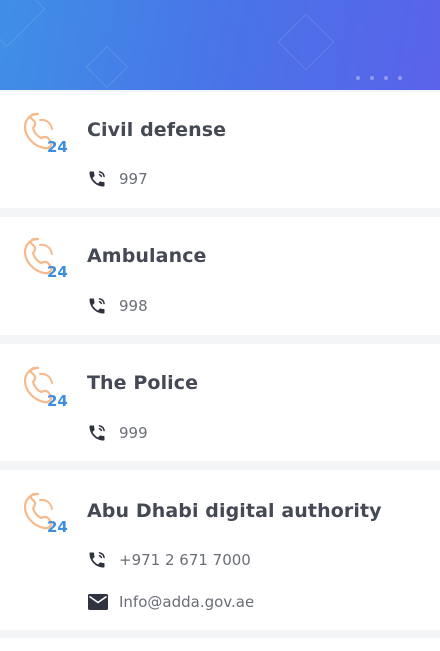 The height and width of the screenshot is (651, 440). Describe the element at coordinates (133, 306) in the screenshot. I see `phone-number: 998` at that location.